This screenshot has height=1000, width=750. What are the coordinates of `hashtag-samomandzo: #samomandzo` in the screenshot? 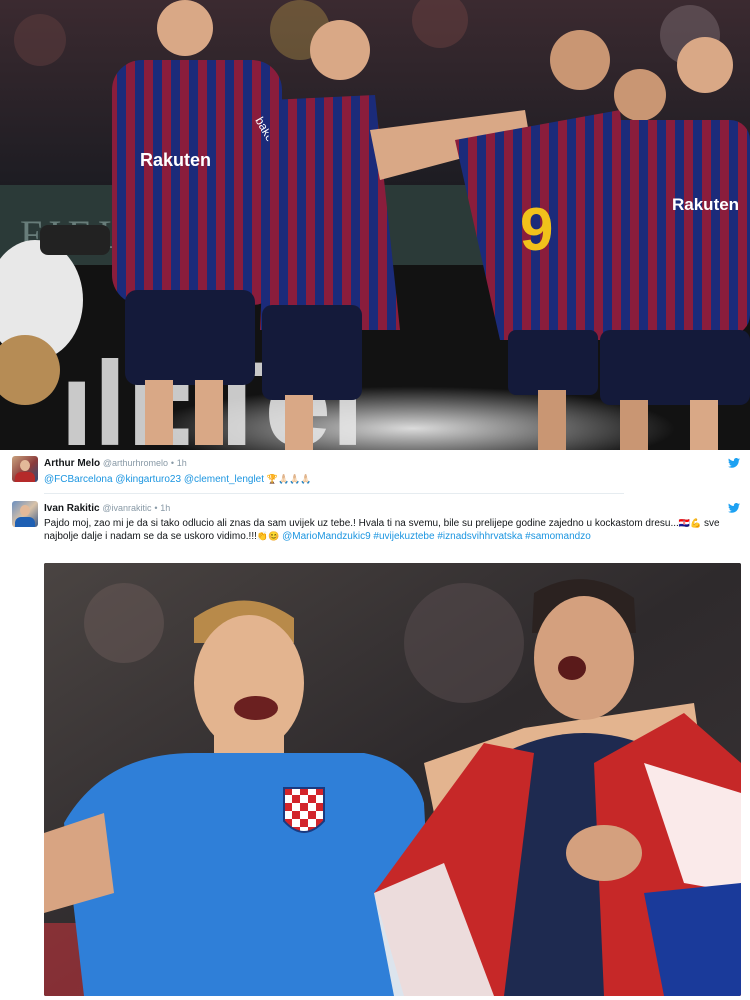 It's located at (558, 536).